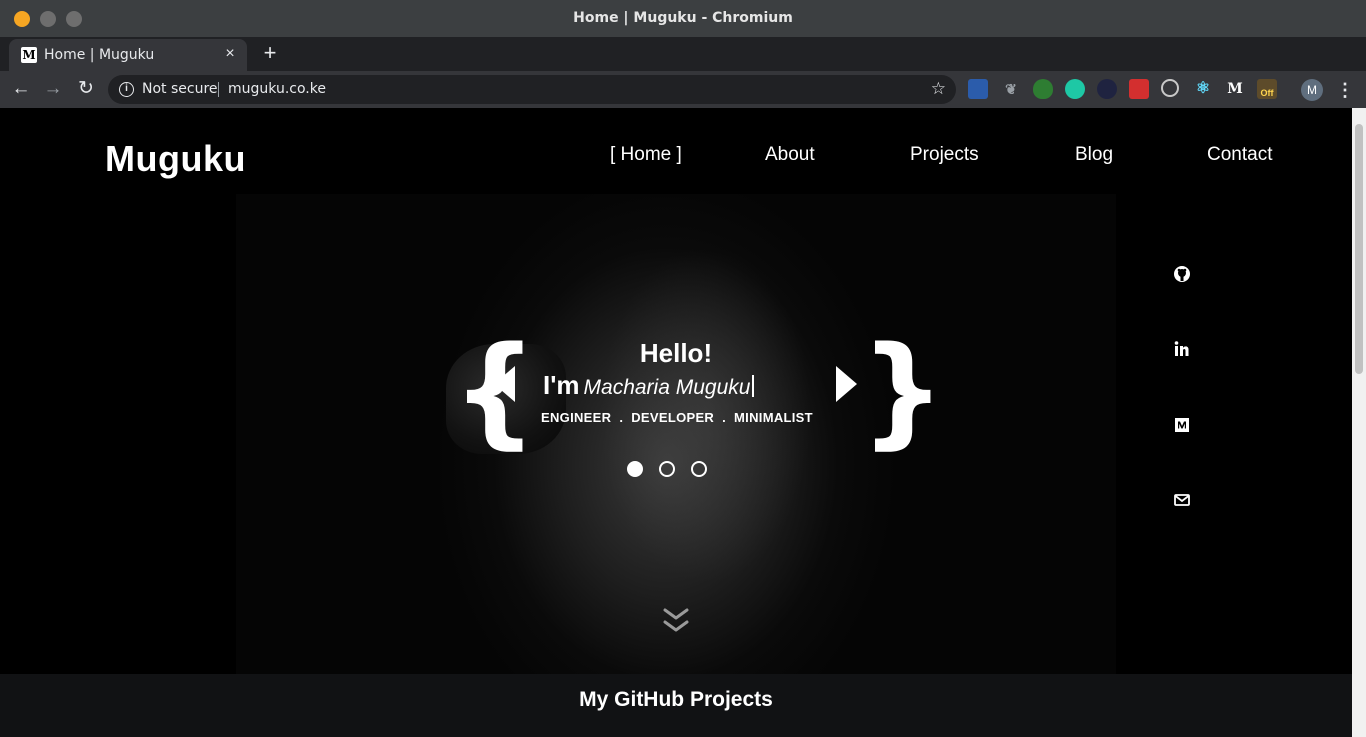 The height and width of the screenshot is (737, 1366). I want to click on bookmark-star-icon: ☆, so click(938, 89).